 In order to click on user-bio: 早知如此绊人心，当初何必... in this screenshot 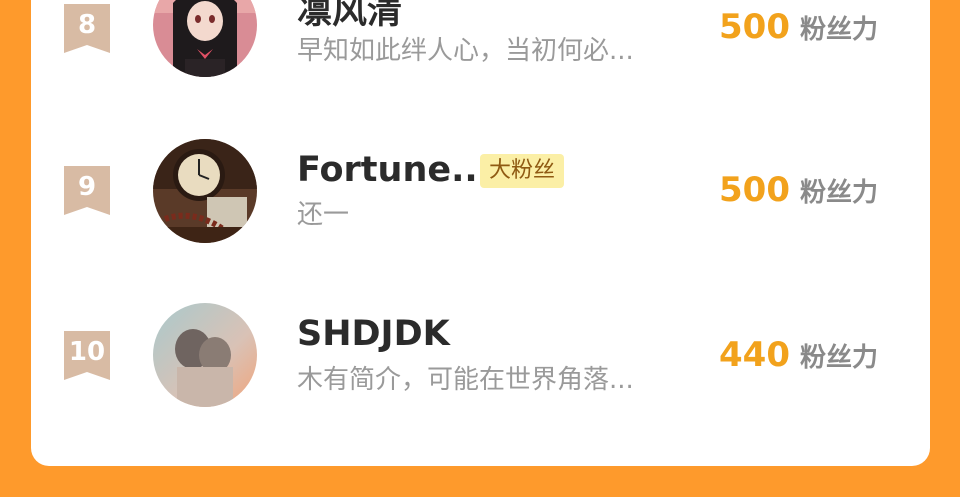, I will do `click(465, 51)`.